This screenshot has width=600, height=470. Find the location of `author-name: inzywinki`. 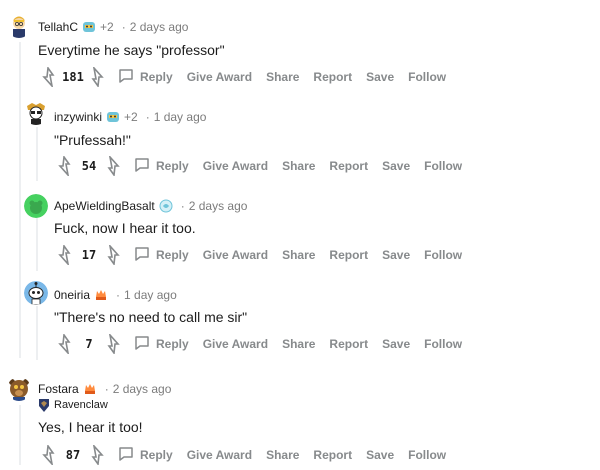

author-name: inzywinki is located at coordinates (78, 117).